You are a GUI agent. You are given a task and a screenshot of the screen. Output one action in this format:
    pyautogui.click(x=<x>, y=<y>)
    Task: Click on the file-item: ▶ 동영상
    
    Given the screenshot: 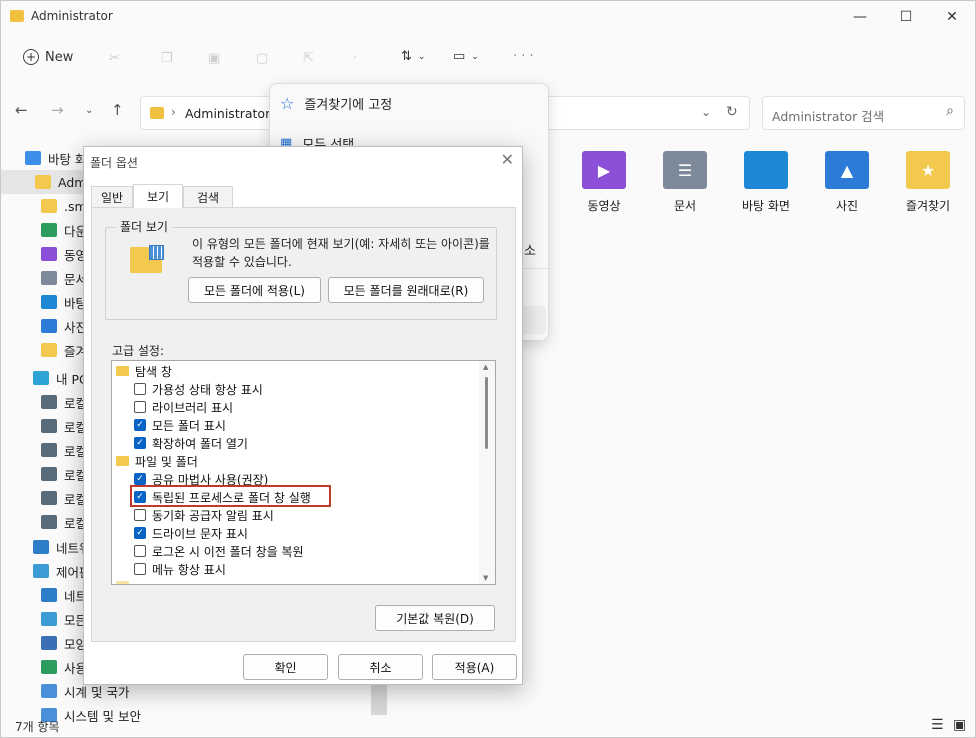 What is the action you would take?
    pyautogui.click(x=604, y=182)
    